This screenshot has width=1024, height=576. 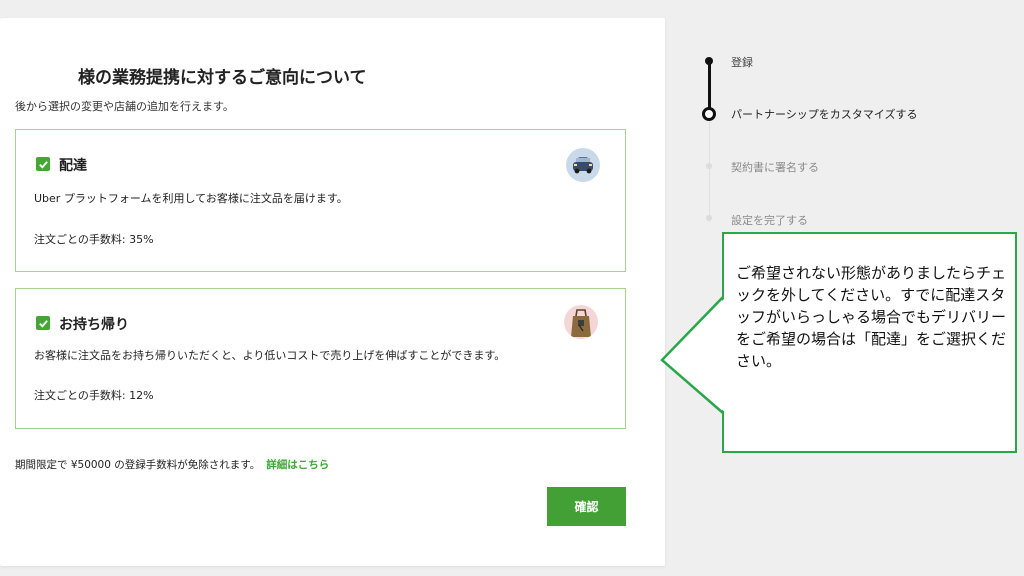 I want to click on step-connector-done, so click(x=709, y=87).